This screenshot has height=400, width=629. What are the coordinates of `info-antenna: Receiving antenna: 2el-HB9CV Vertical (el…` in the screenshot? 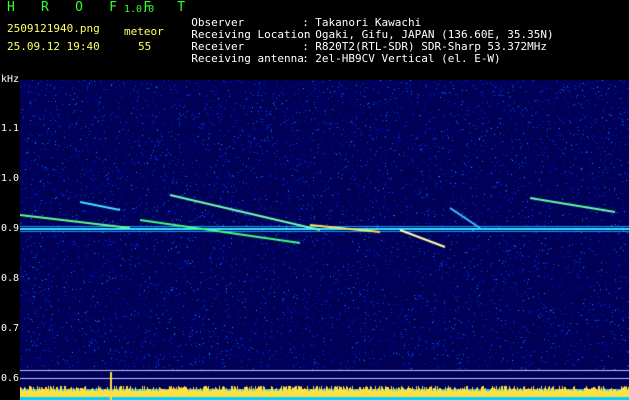 It's located at (339, 53).